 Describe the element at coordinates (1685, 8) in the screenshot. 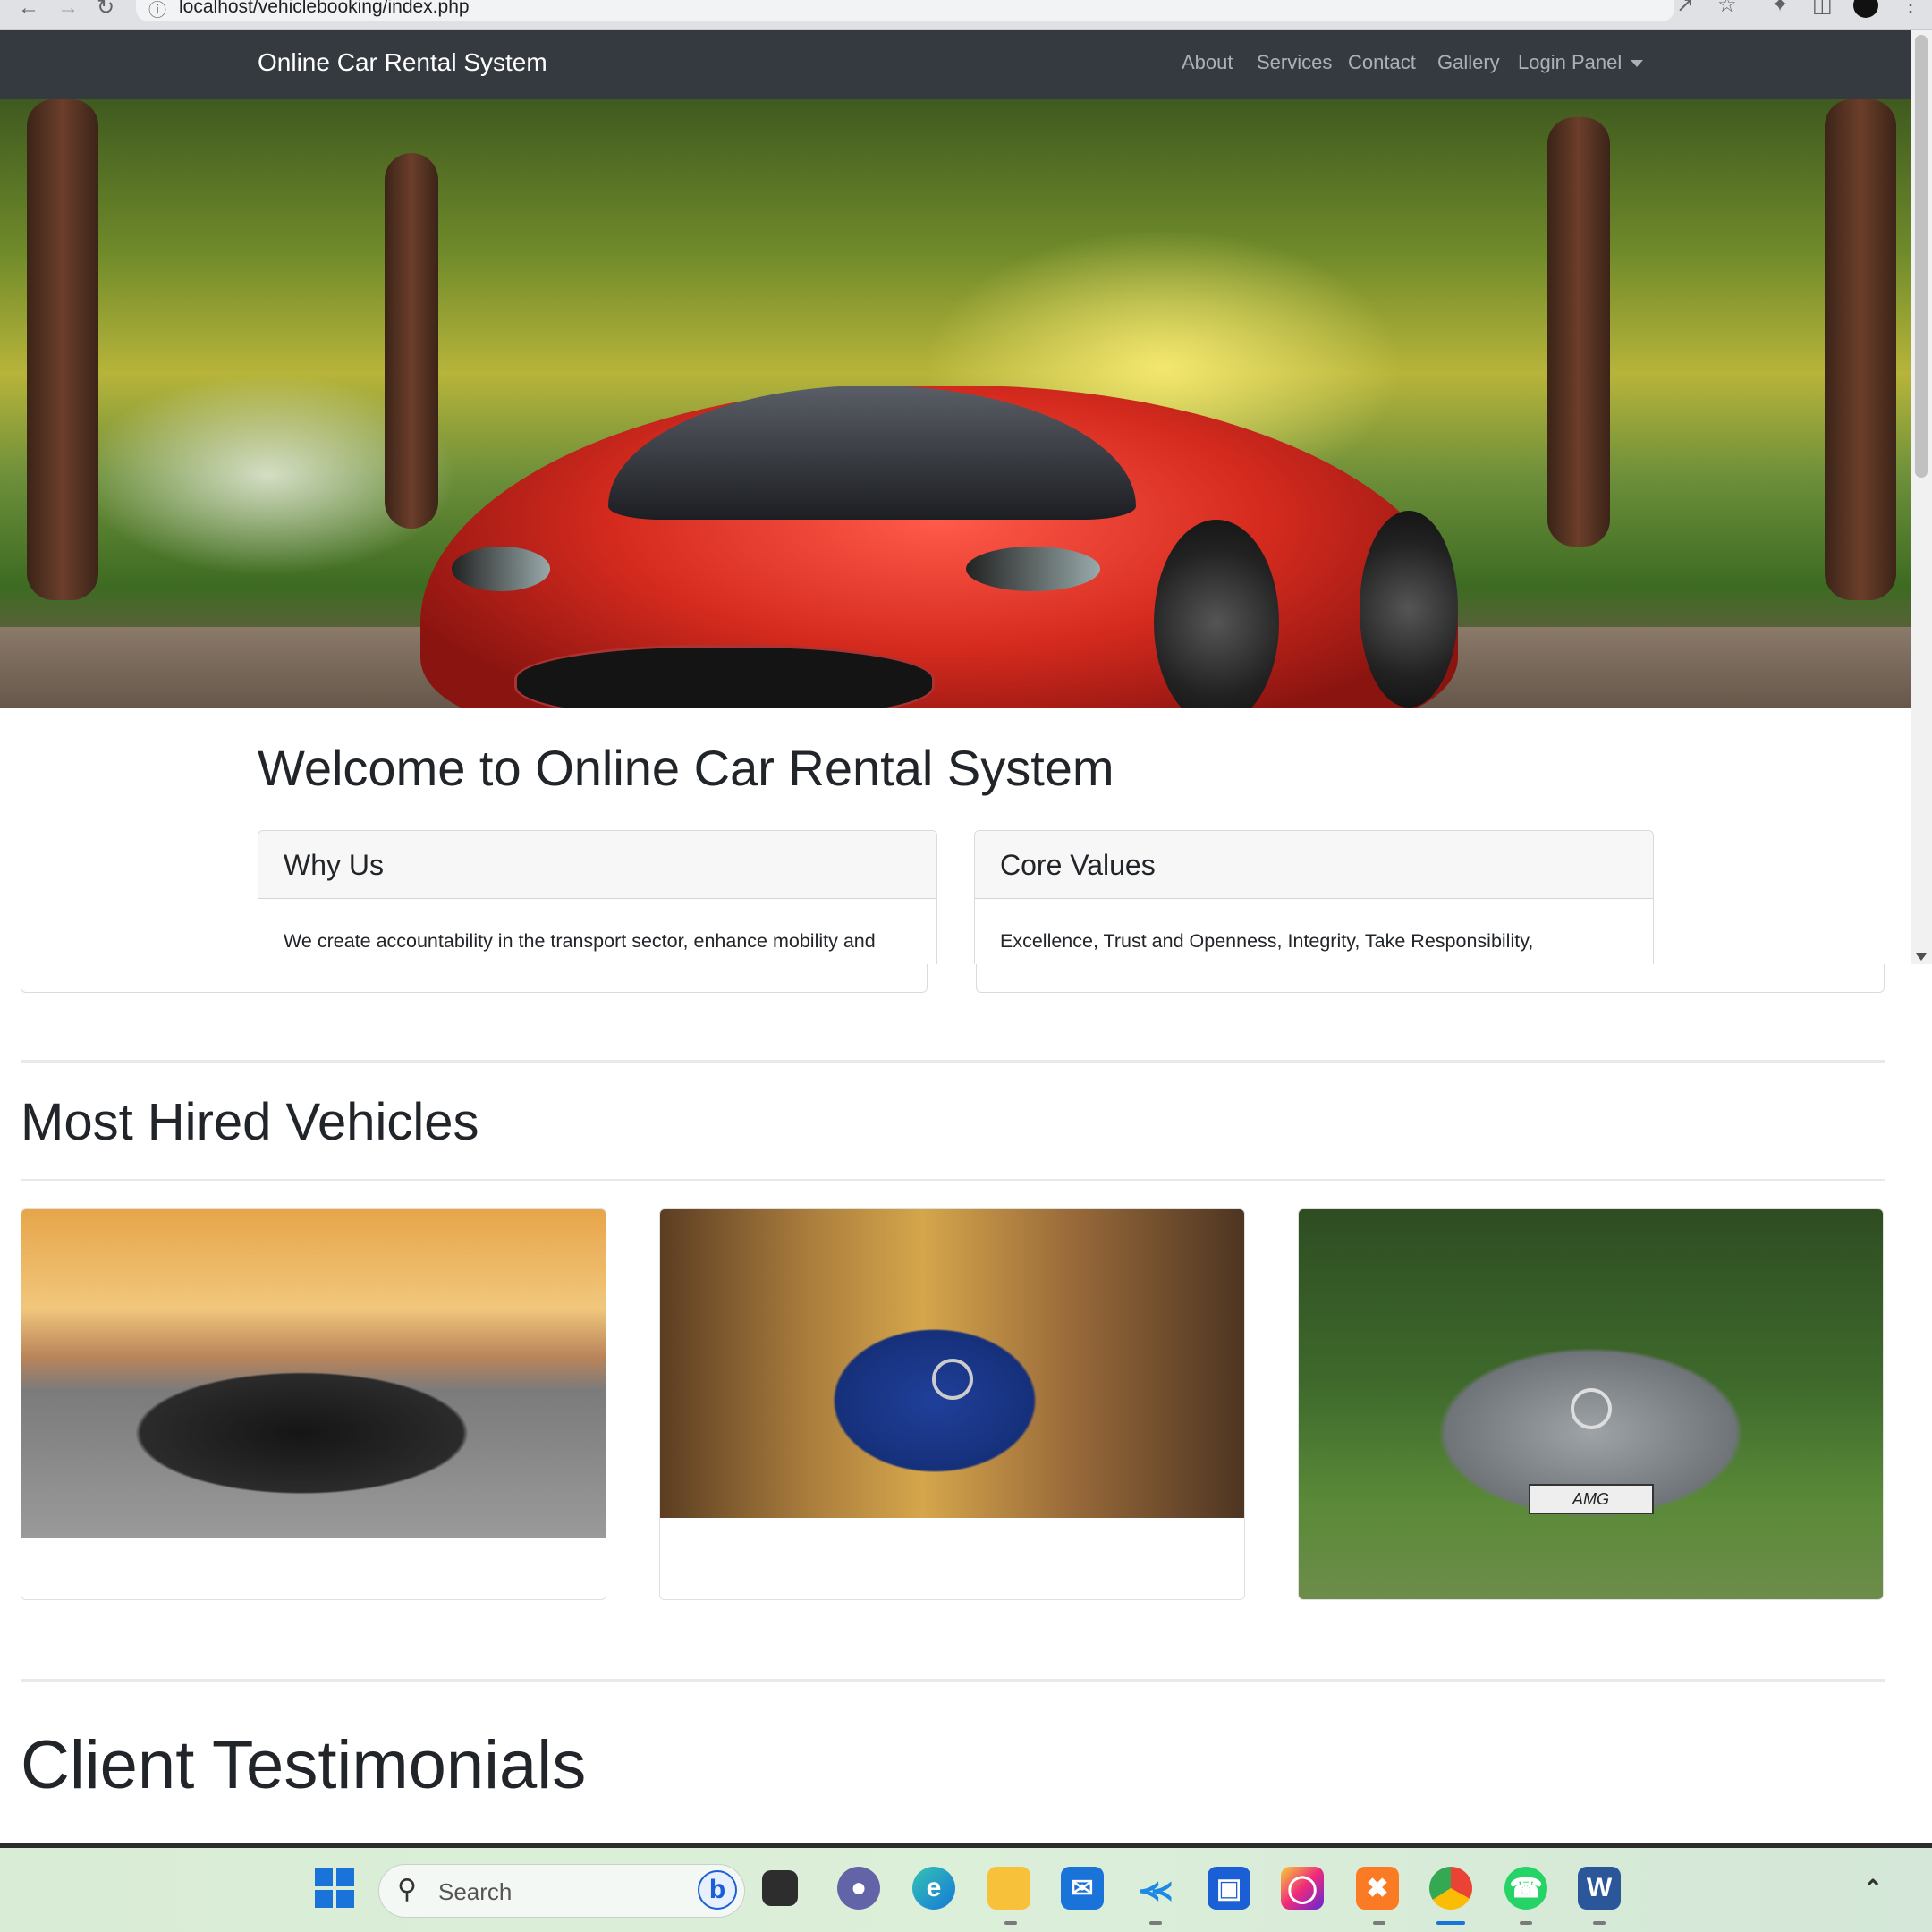

I see `share-icon: ↗` at that location.